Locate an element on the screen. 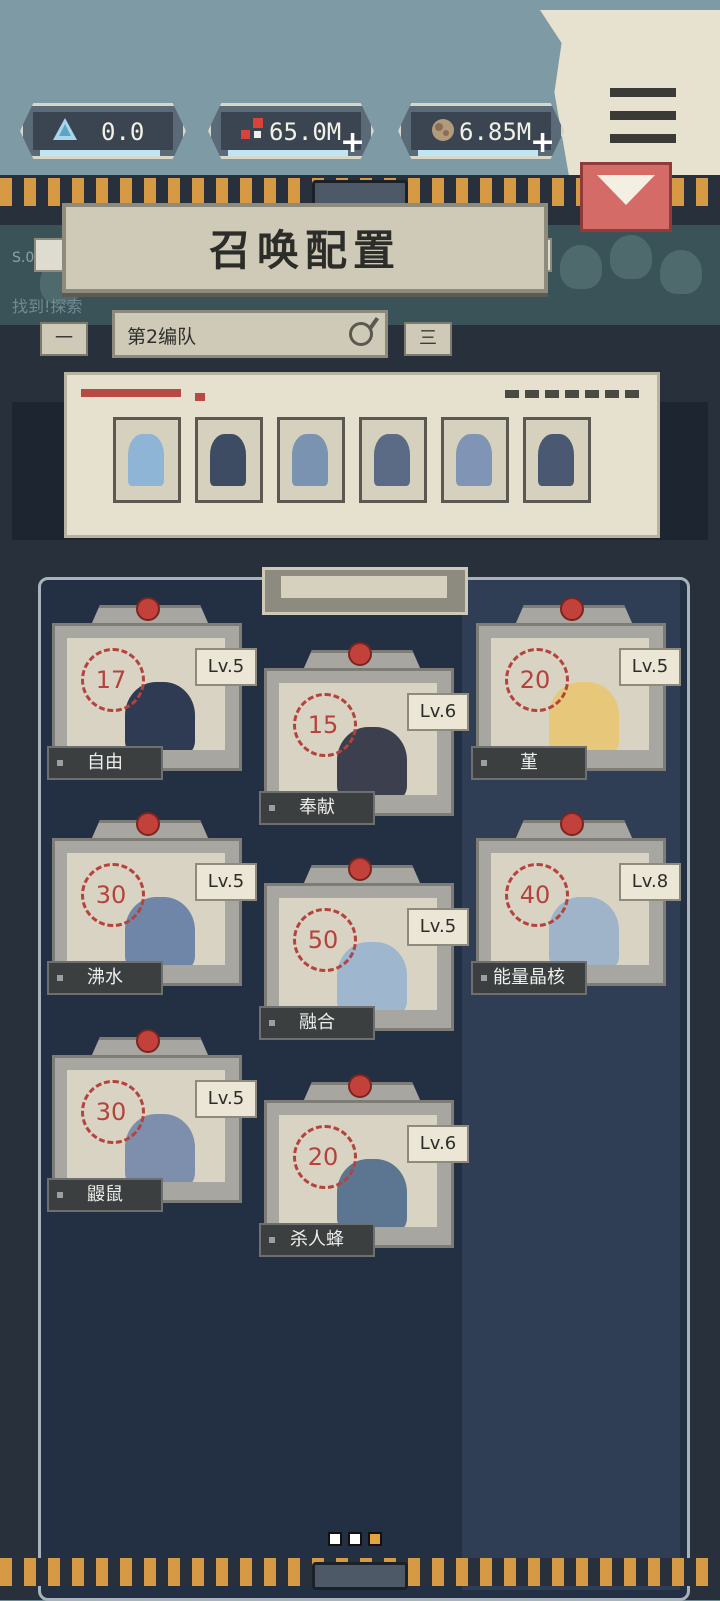  faint-text-2: 找到!探索 is located at coordinates (47, 306).